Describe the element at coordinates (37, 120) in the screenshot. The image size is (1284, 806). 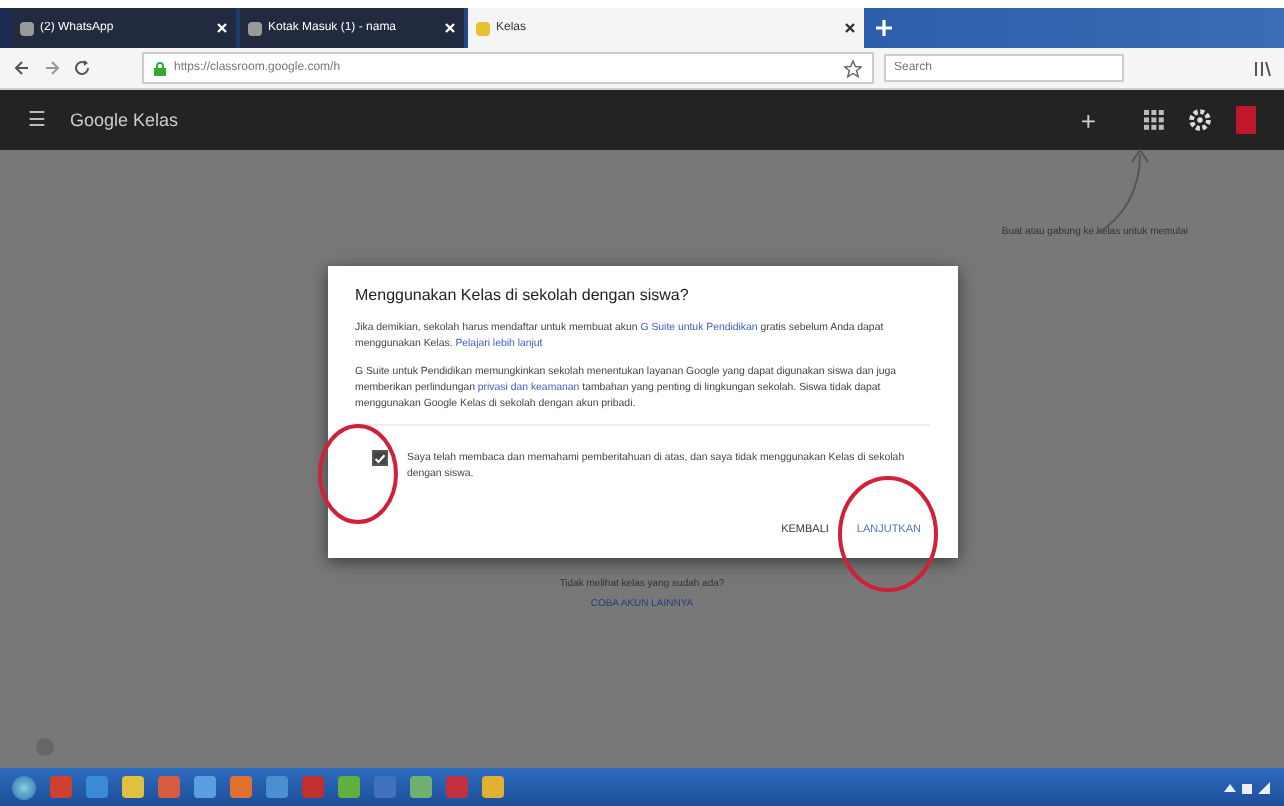
I see `menu-icon: ☰` at that location.